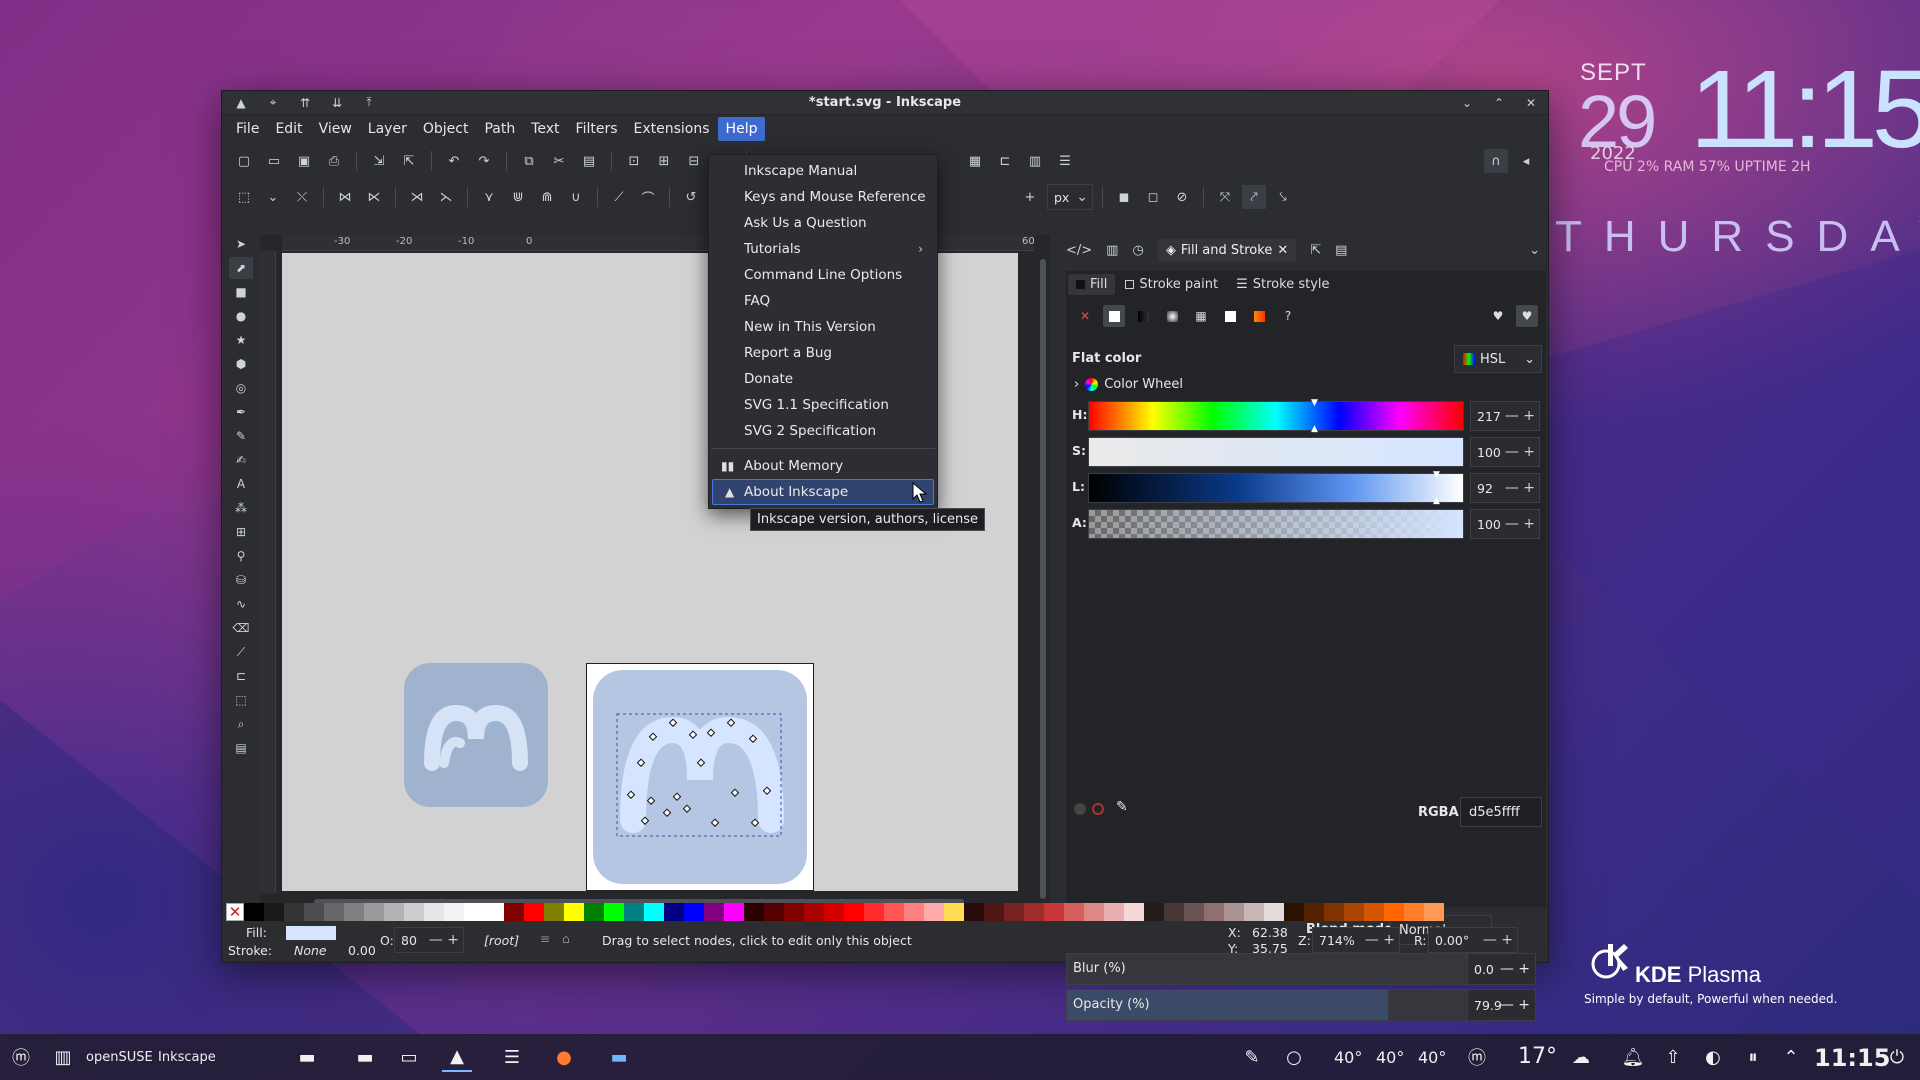  What do you see at coordinates (1225, 197) in the screenshot?
I see `show-bbox-icon: ⤧` at bounding box center [1225, 197].